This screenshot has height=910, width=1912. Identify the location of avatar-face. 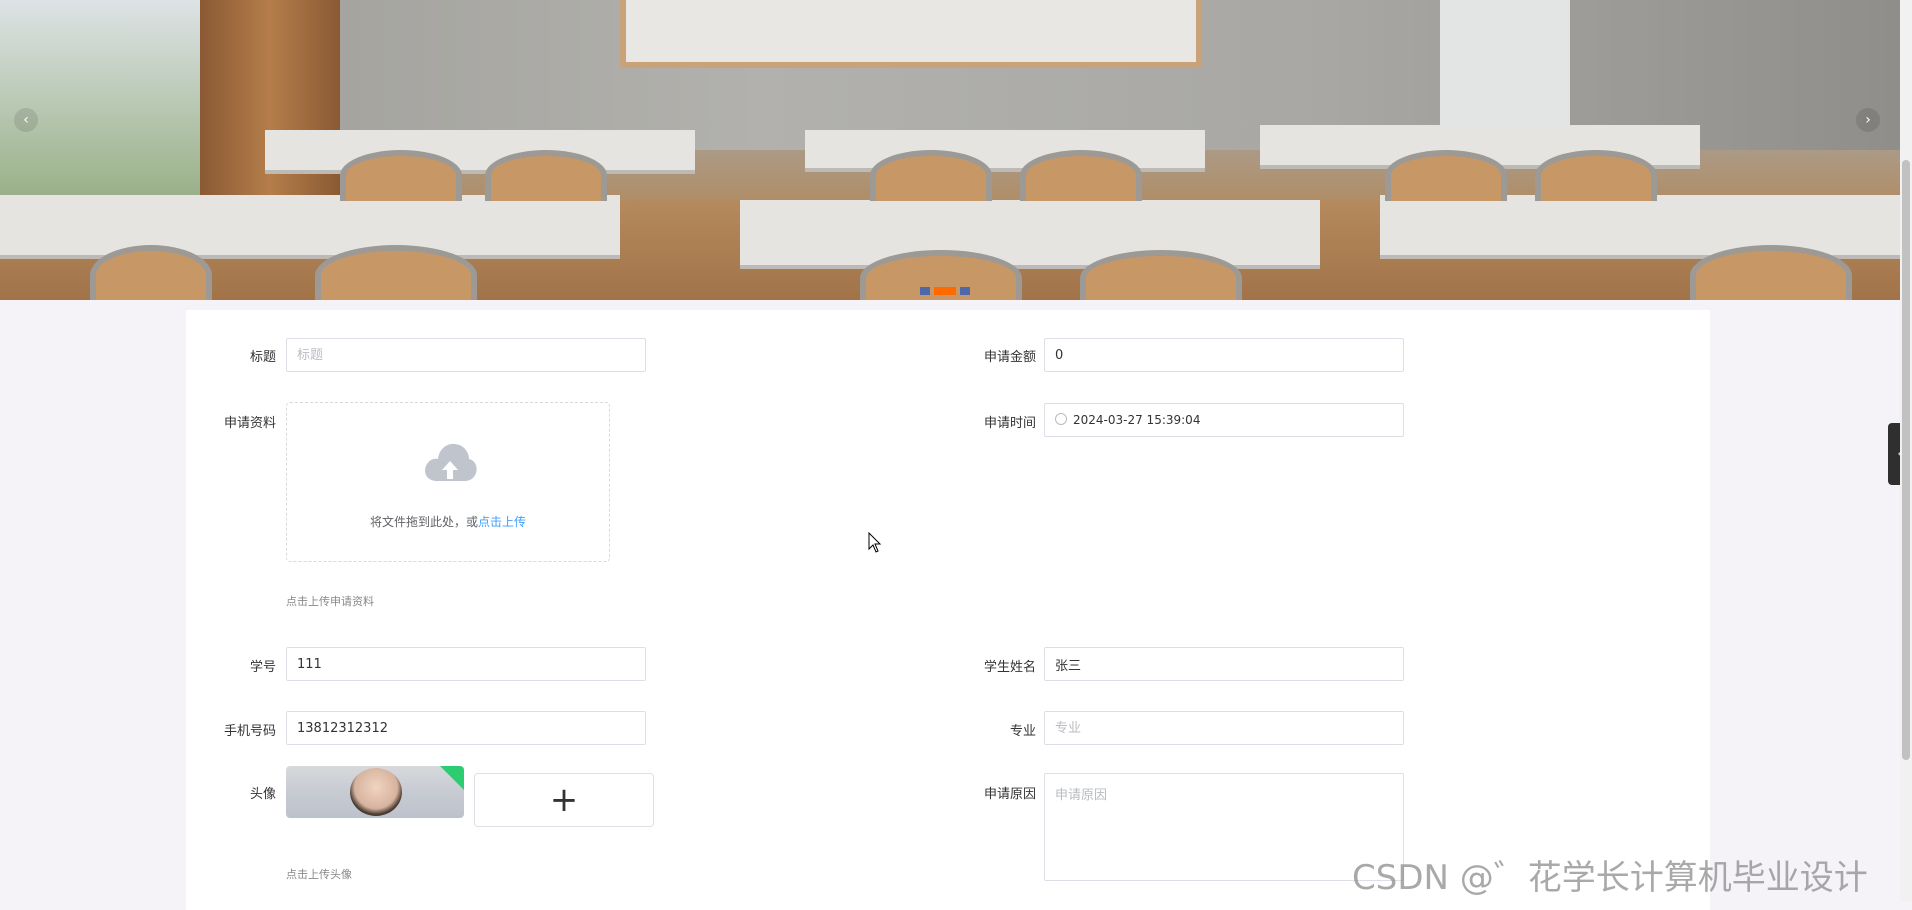
(376, 792).